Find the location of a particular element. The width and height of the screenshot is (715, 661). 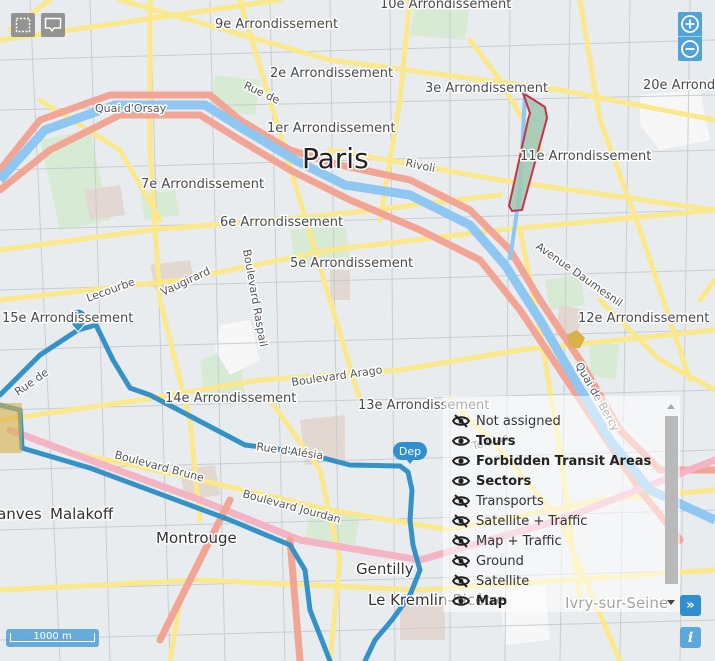

caret-up-icon is located at coordinates (671, 406).